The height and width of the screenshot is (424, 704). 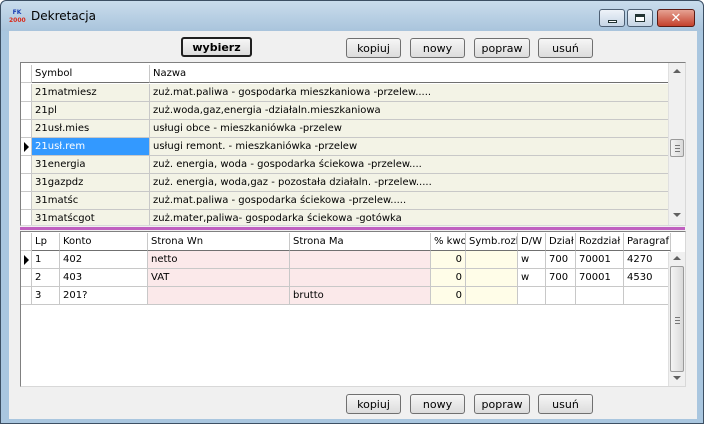 What do you see at coordinates (46, 296) in the screenshot?
I see `cell-lp: 3` at bounding box center [46, 296].